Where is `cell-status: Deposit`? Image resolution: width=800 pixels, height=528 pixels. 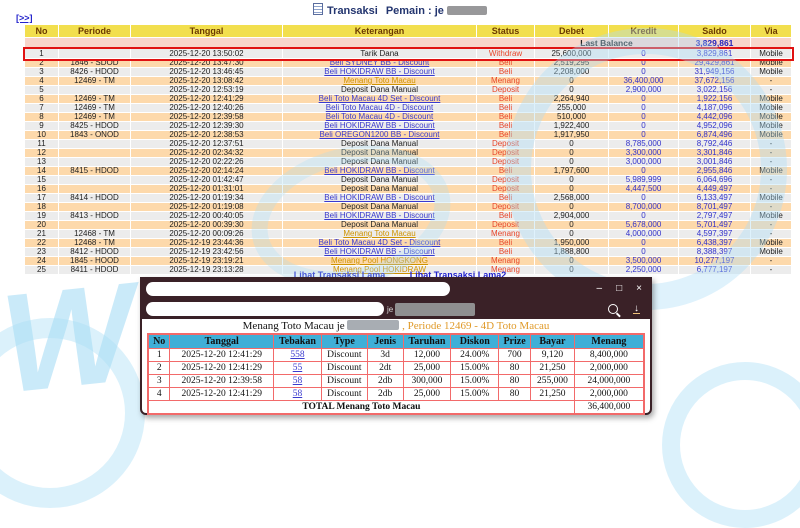 cell-status: Deposit is located at coordinates (505, 180).